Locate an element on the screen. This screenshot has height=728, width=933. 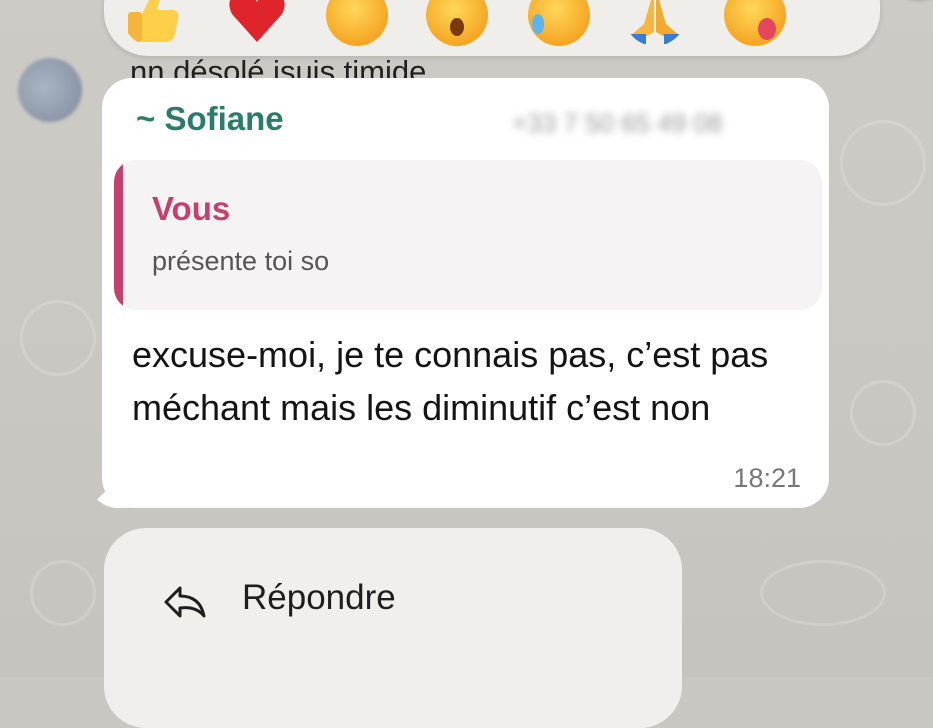
menu-item-label: Répondre is located at coordinates (319, 597).